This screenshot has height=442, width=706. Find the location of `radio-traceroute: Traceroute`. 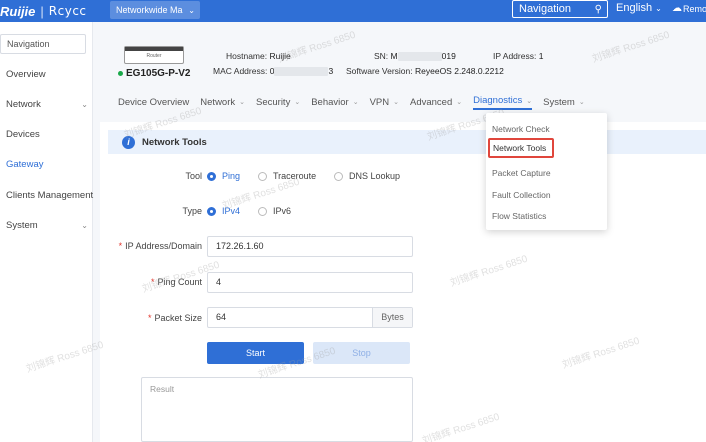

radio-traceroute: Traceroute is located at coordinates (287, 176).